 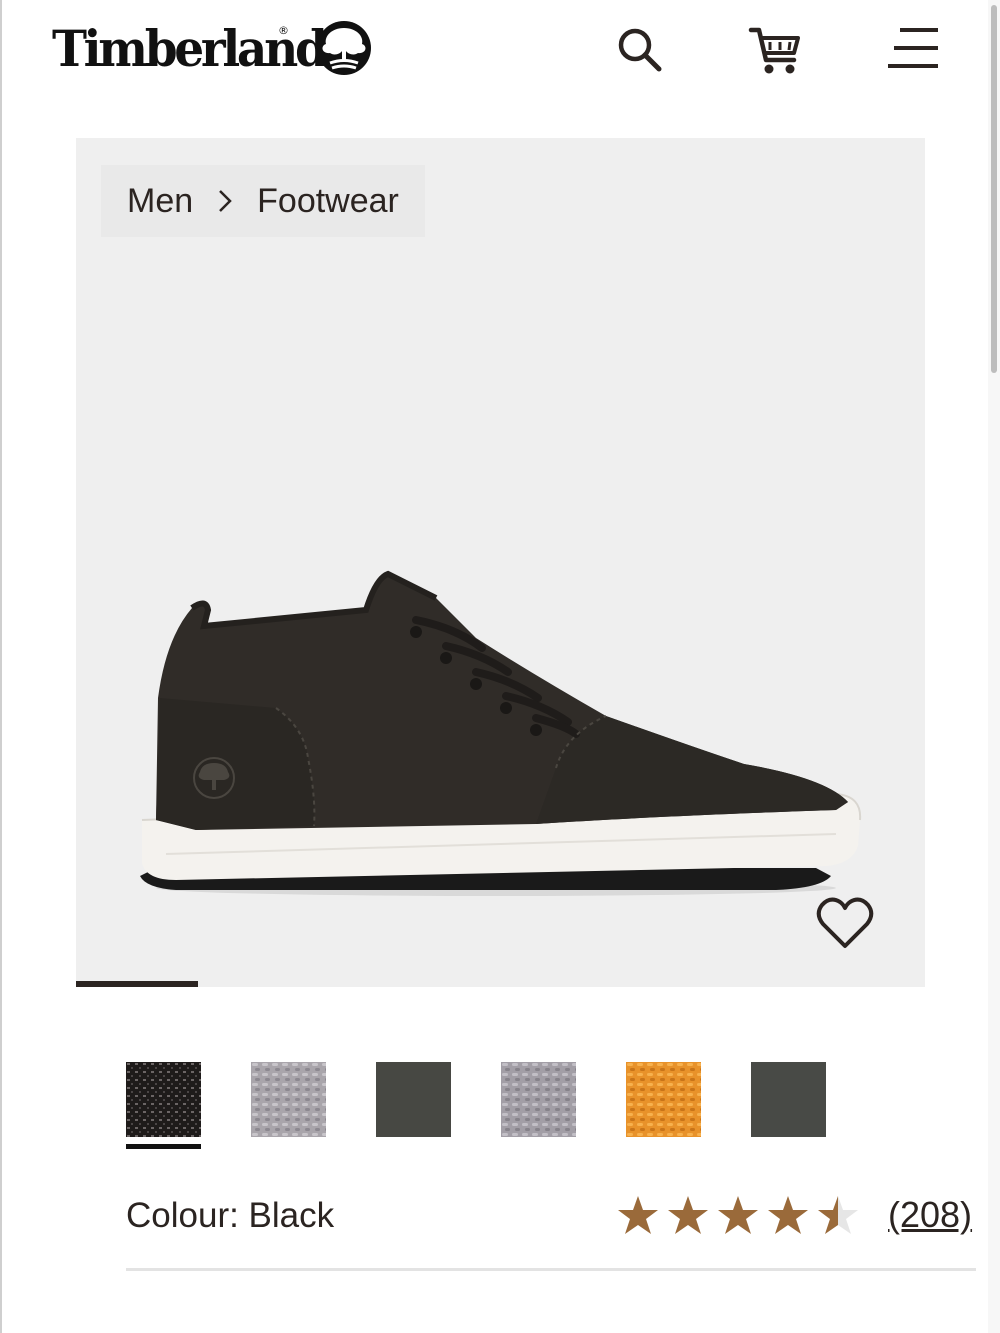 What do you see at coordinates (225, 201) in the screenshot?
I see `chevron-right-icon` at bounding box center [225, 201].